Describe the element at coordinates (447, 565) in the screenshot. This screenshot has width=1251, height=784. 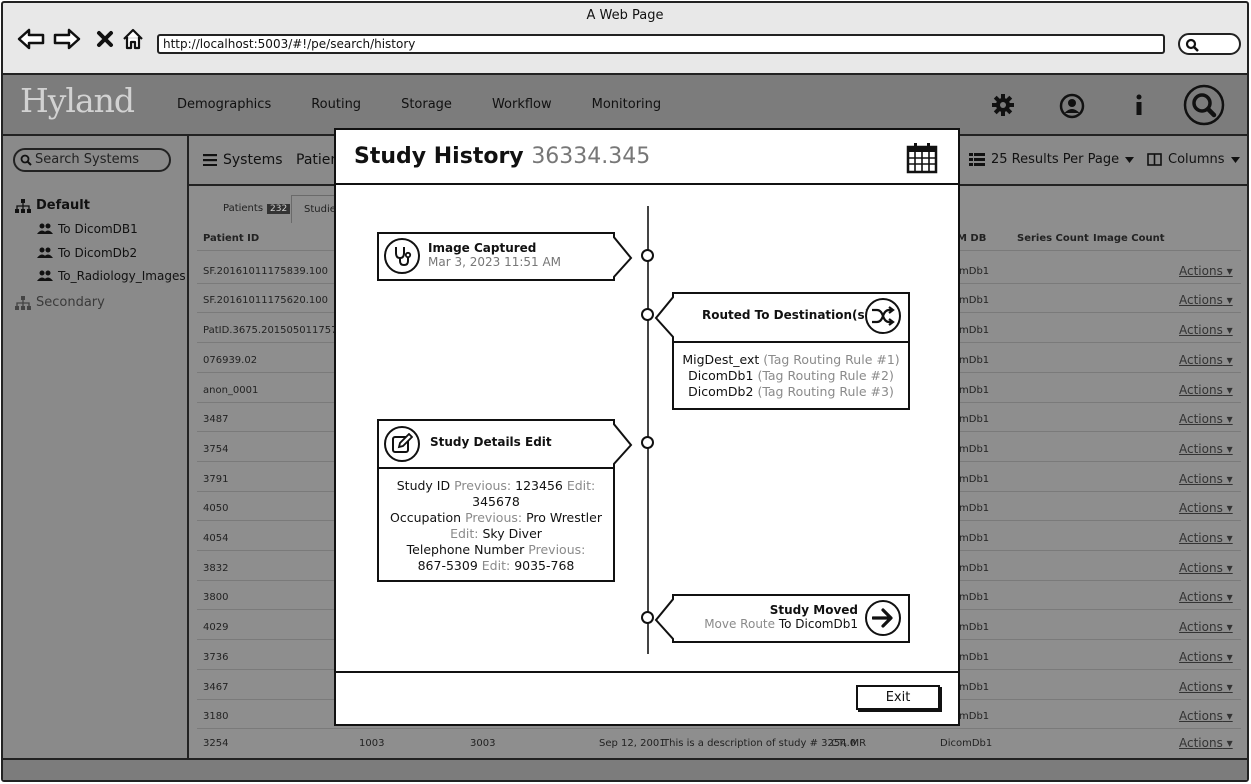
I see `previous-value: 867-5309` at that location.